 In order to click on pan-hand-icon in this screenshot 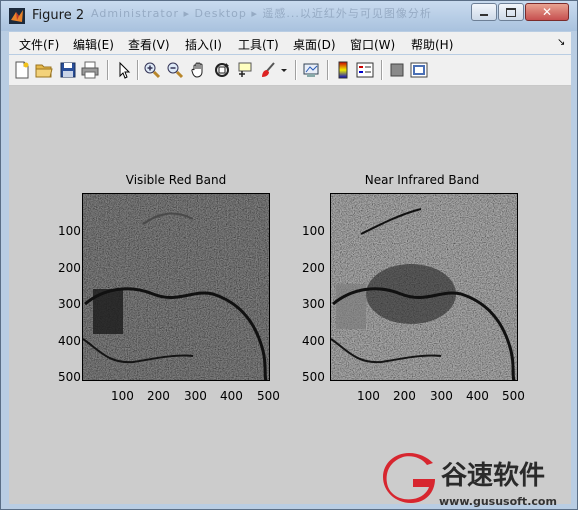, I will do `click(199, 70)`.